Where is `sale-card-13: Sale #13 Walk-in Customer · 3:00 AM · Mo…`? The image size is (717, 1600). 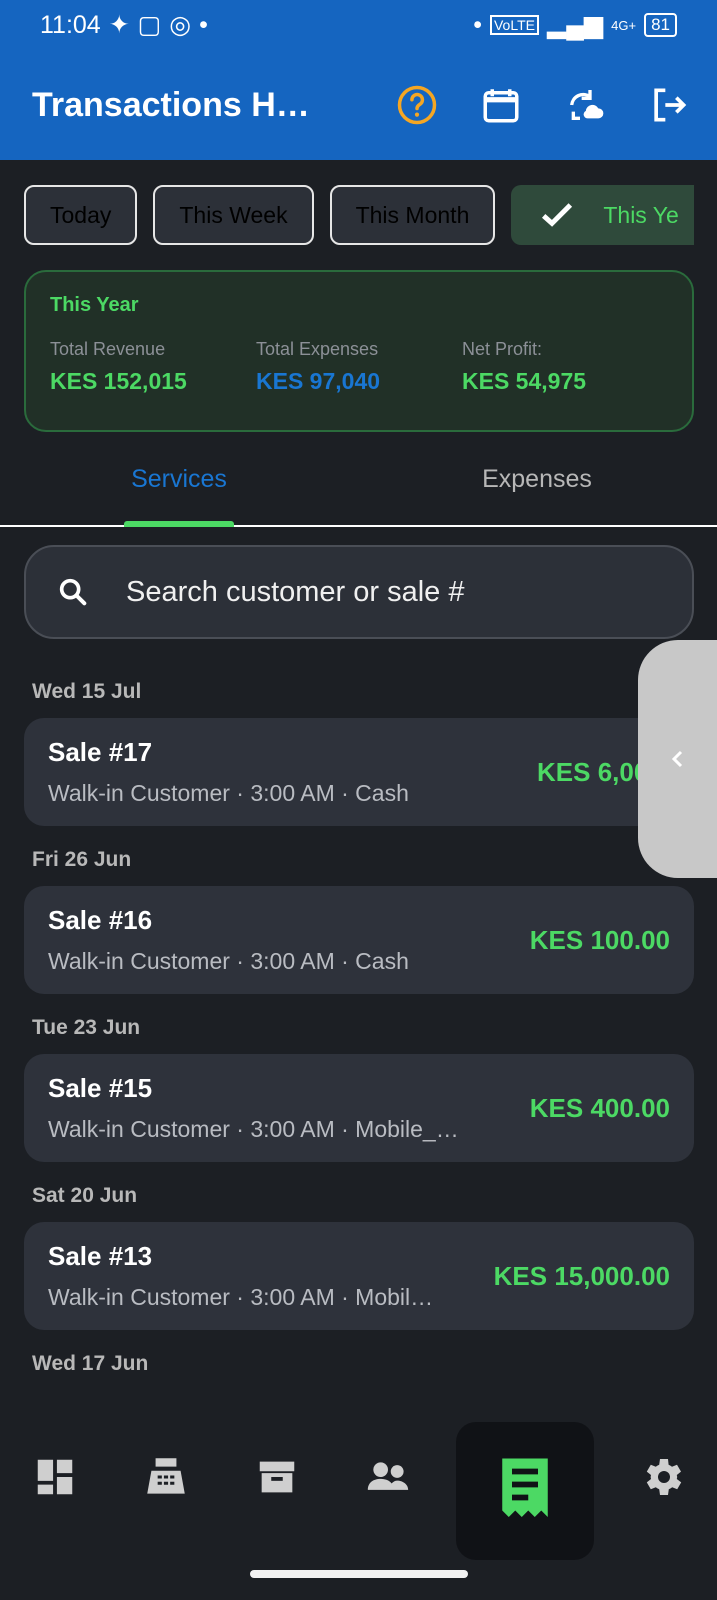
sale-card-13: Sale #13 Walk-in Customer · 3:00 AM · Mo… is located at coordinates (359, 1276).